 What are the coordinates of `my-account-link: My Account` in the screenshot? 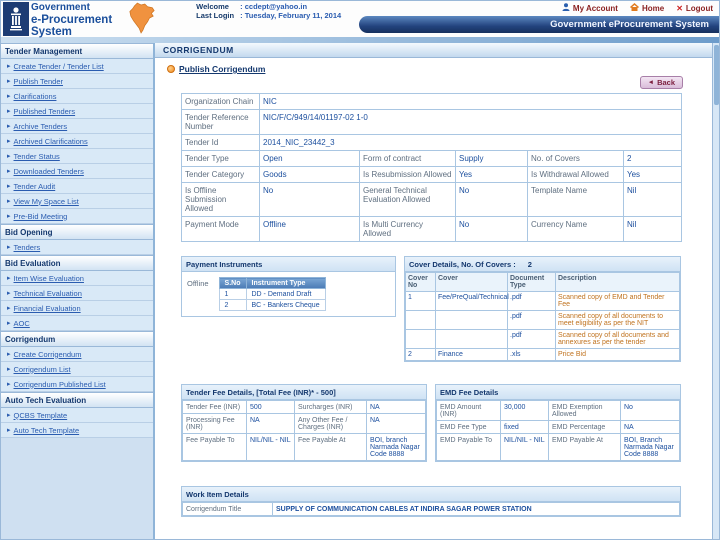 It's located at (590, 8).